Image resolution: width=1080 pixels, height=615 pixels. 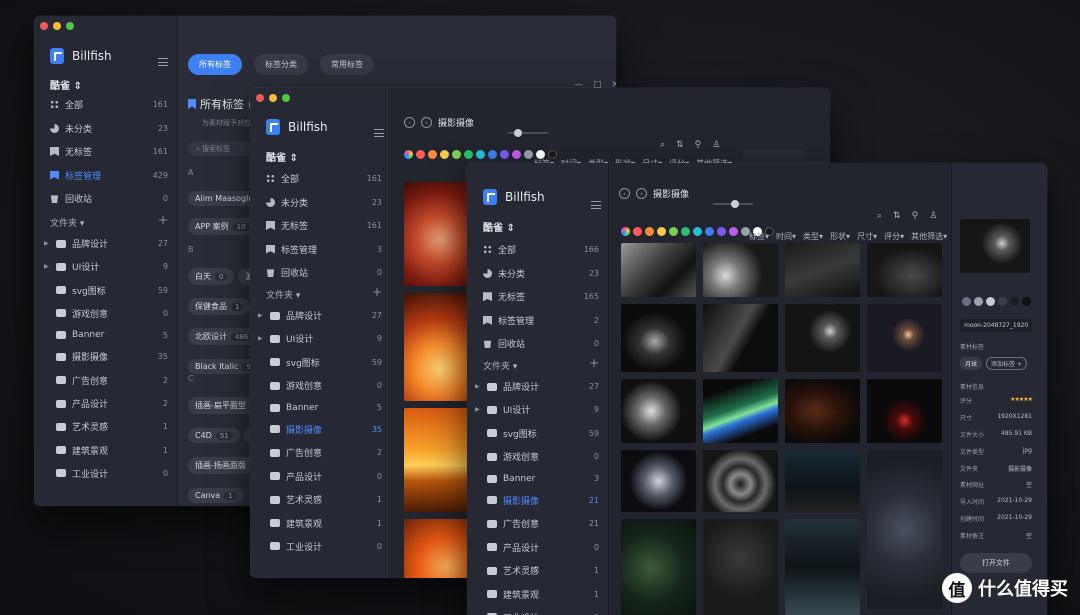 I want to click on folder-item: 产品设计 0, so click(x=537, y=547).